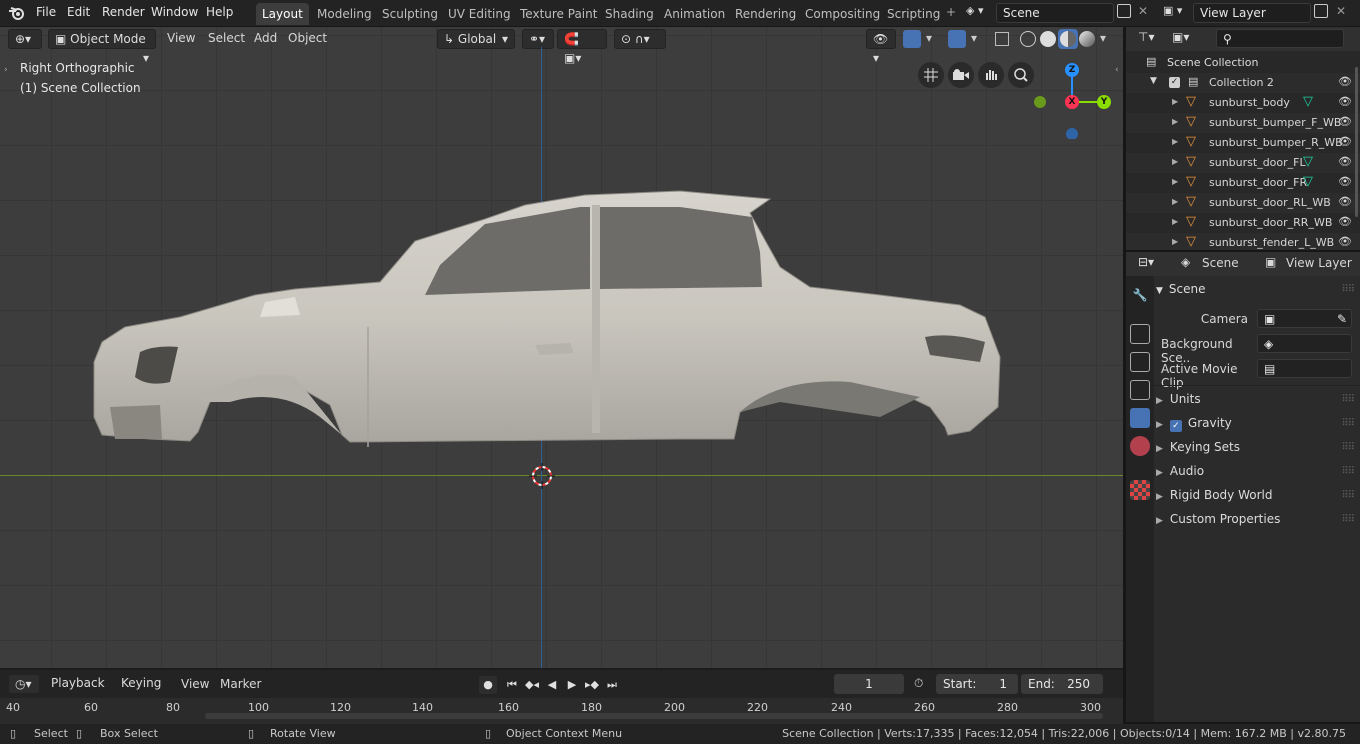 Image resolution: width=1360 pixels, height=744 pixels. I want to click on visibility-icon: 👁▾, so click(881, 47).